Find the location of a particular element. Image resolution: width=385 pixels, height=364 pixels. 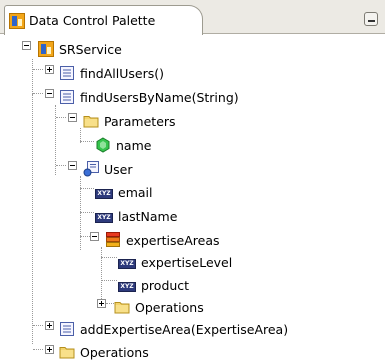

tree-node-label: lastName is located at coordinates (148, 216).